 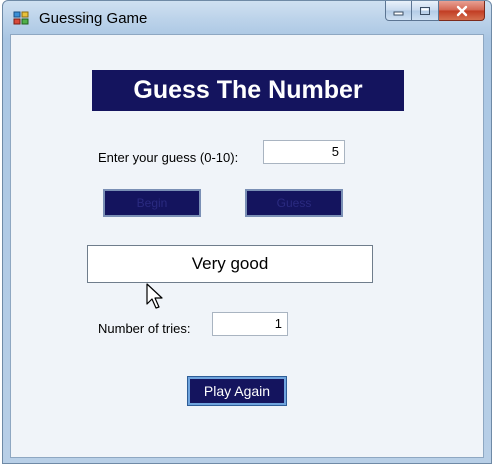 I want to click on window-title: Guessing Game, so click(x=93, y=18).